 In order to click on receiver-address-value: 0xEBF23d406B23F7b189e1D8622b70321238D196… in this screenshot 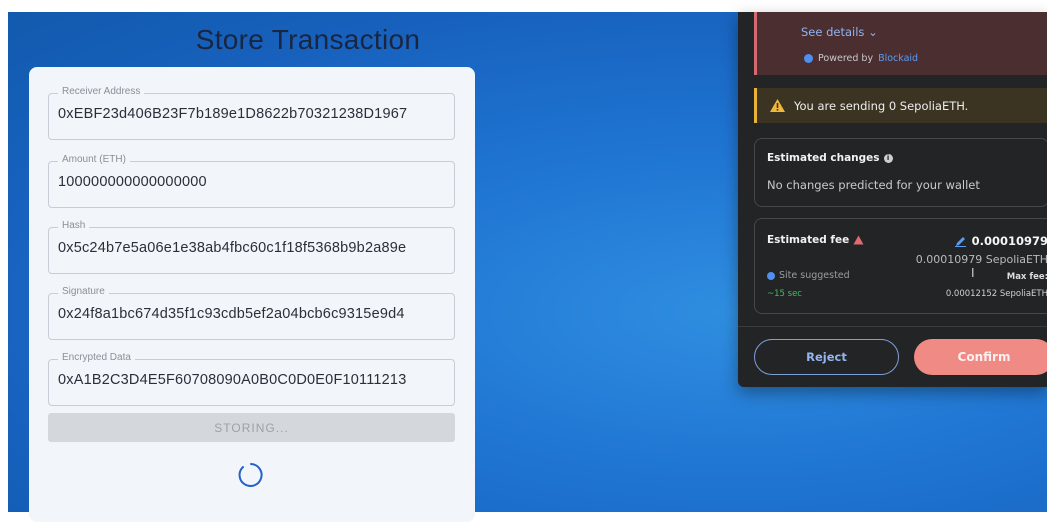, I will do `click(233, 114)`.